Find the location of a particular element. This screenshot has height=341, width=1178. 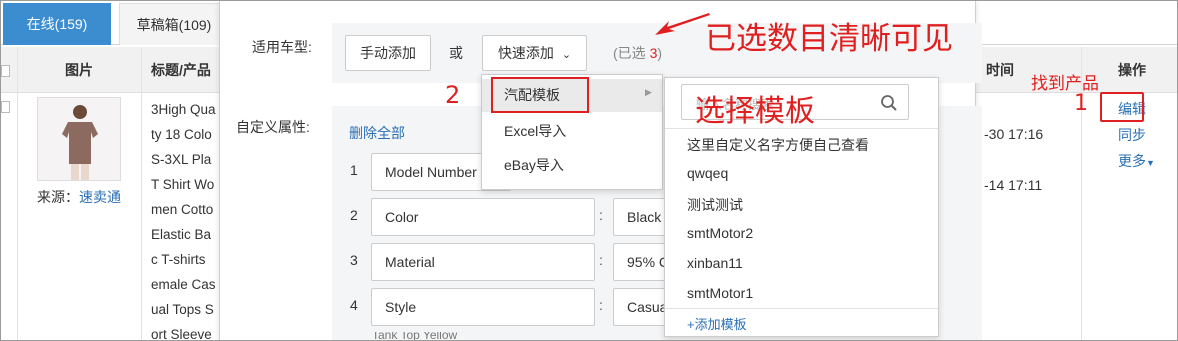

submenu-arrow-icon: ▶ is located at coordinates (648, 92).